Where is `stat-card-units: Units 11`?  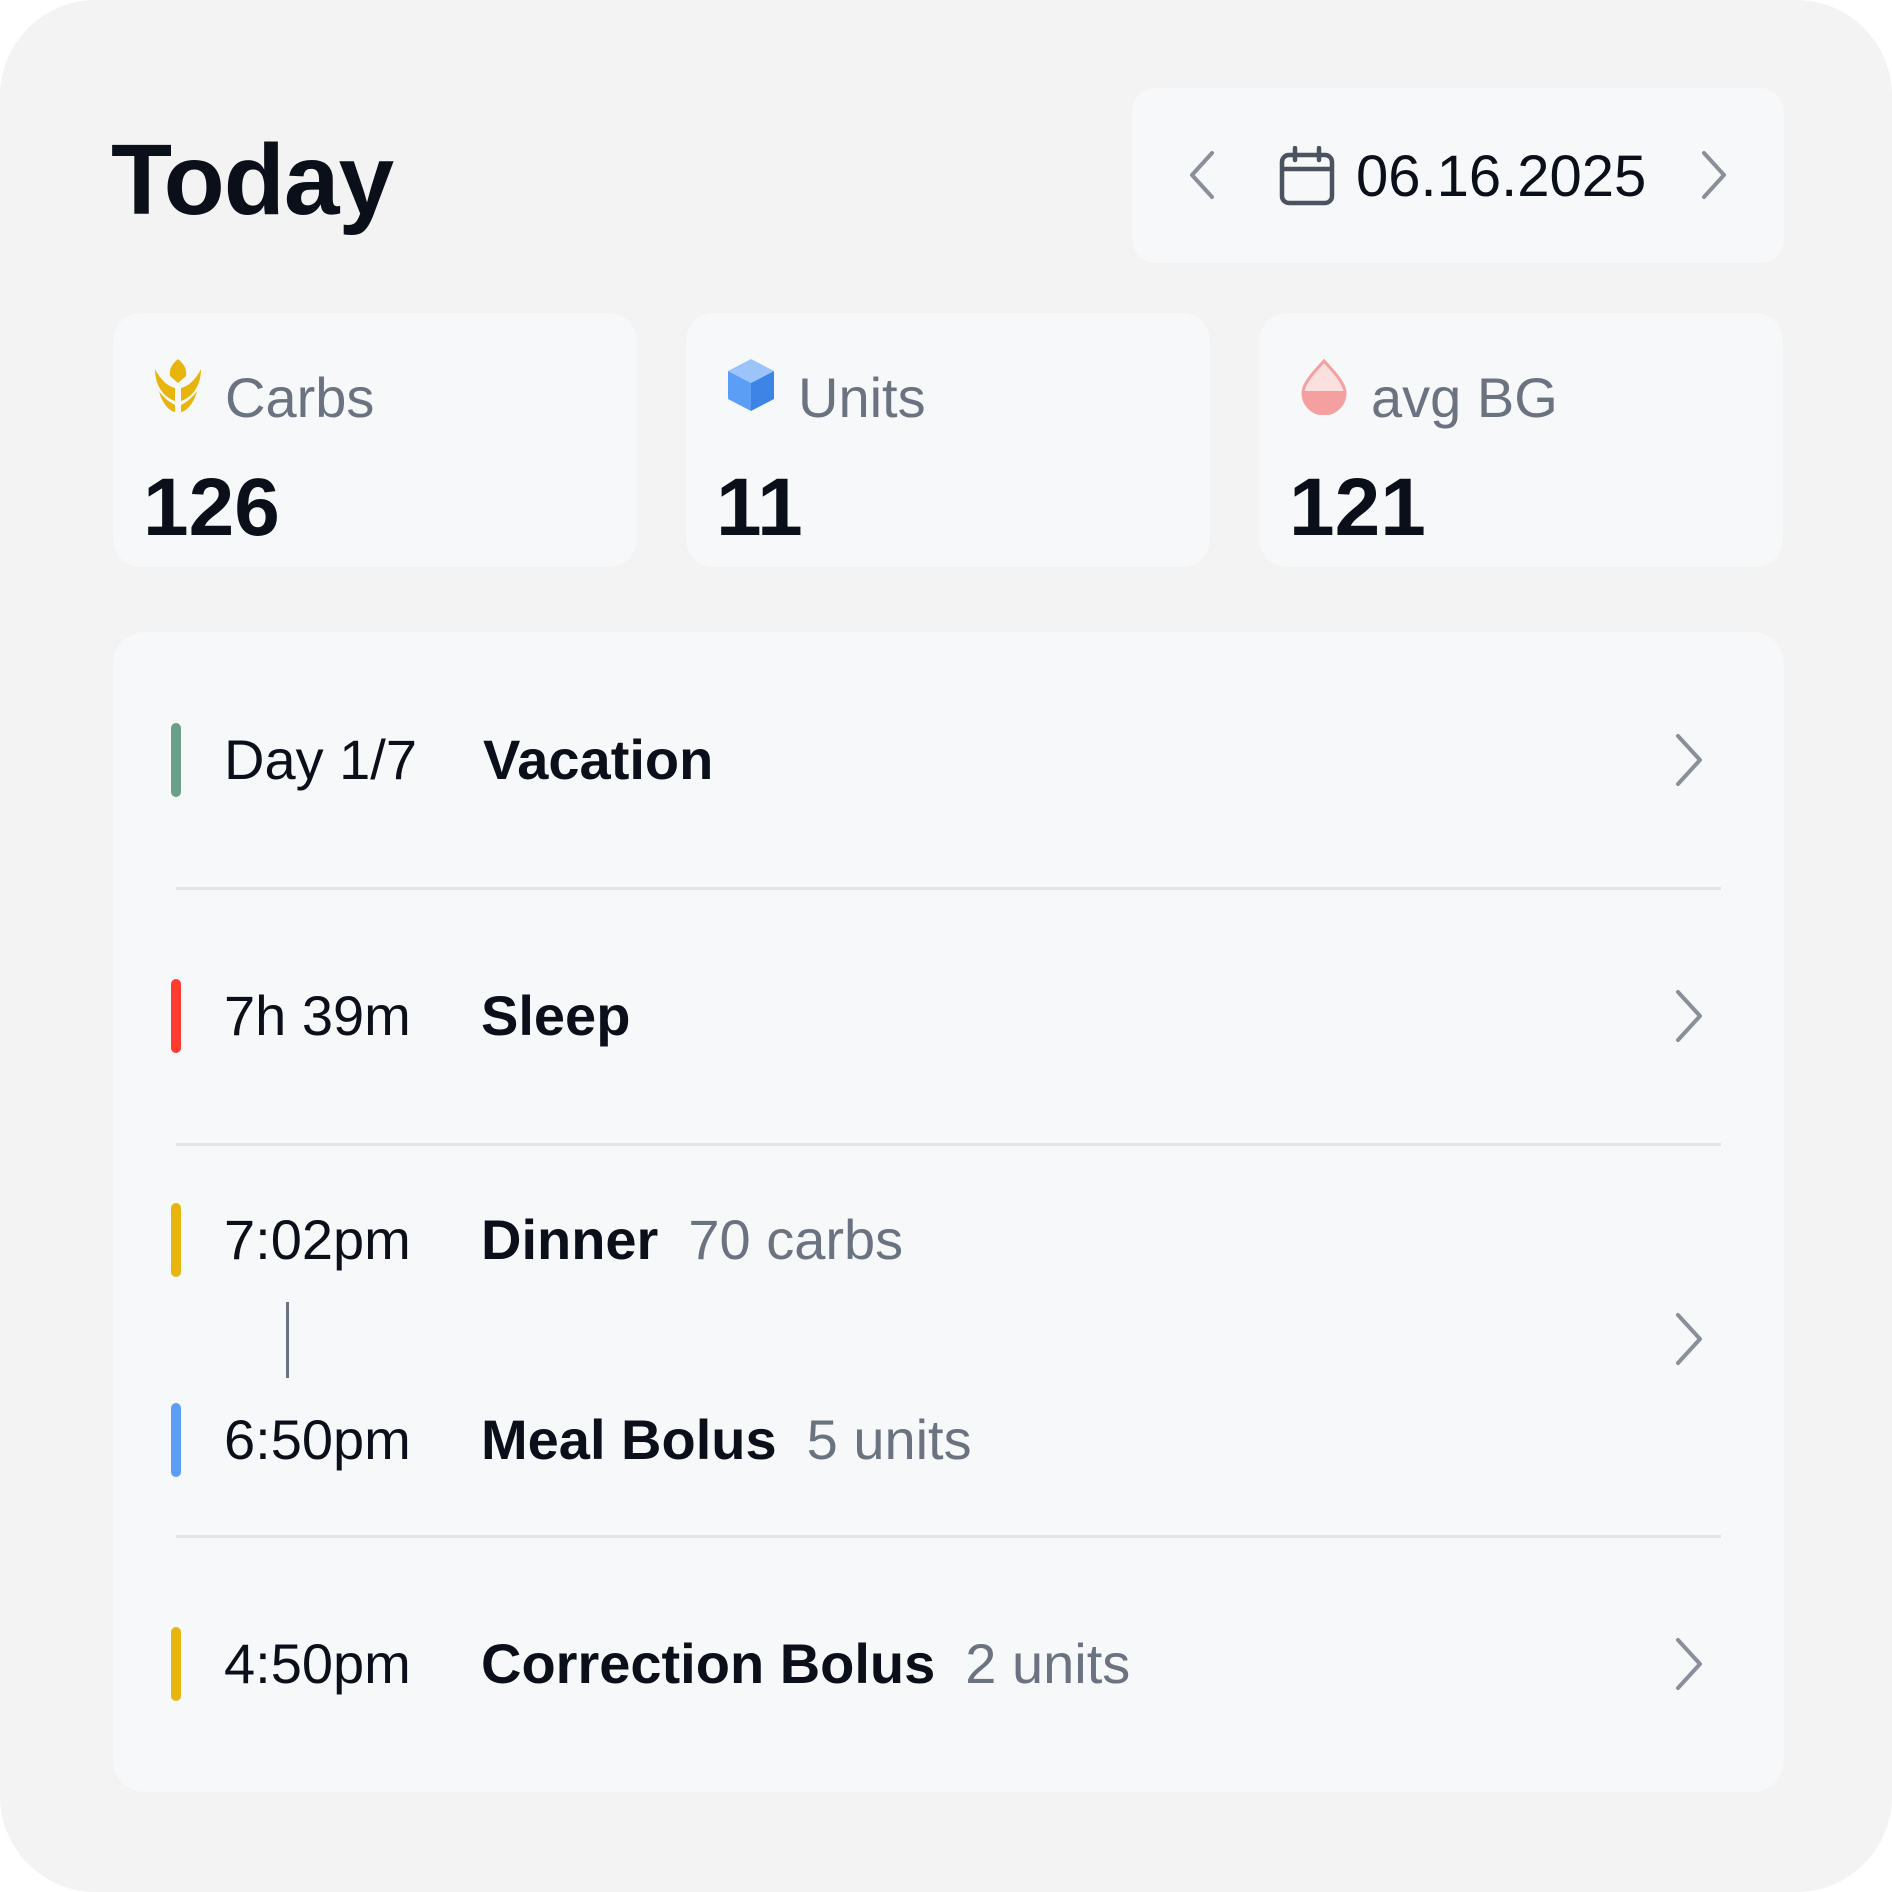
stat-card-units: Units 11 is located at coordinates (948, 440).